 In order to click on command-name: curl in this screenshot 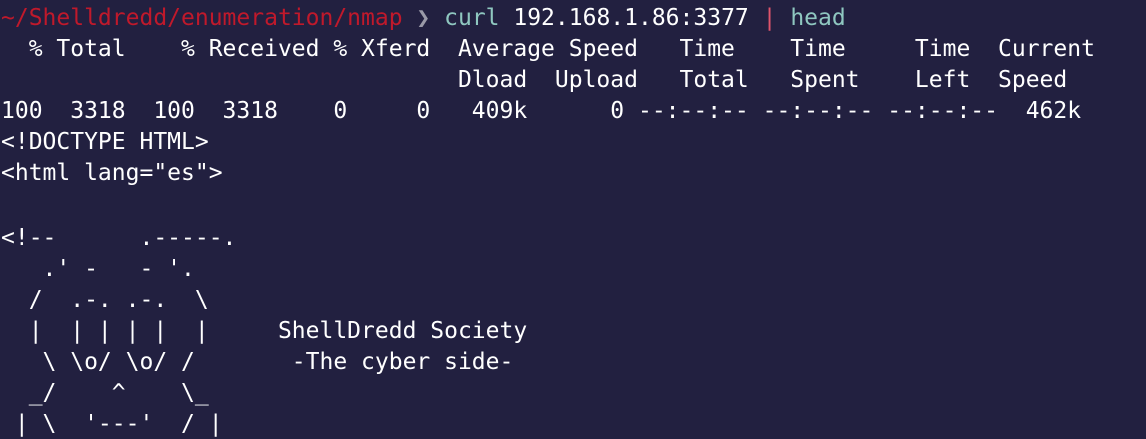, I will do `click(472, 18)`.